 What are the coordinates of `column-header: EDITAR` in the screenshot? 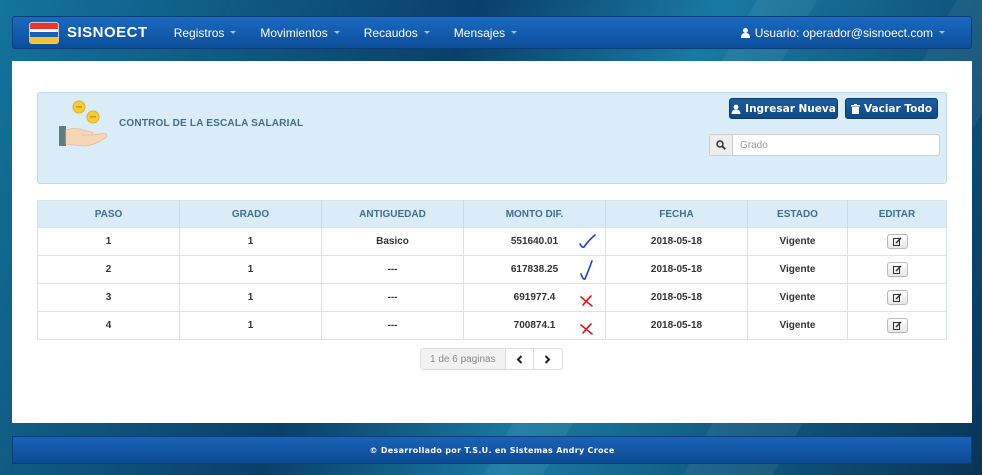 It's located at (897, 214).